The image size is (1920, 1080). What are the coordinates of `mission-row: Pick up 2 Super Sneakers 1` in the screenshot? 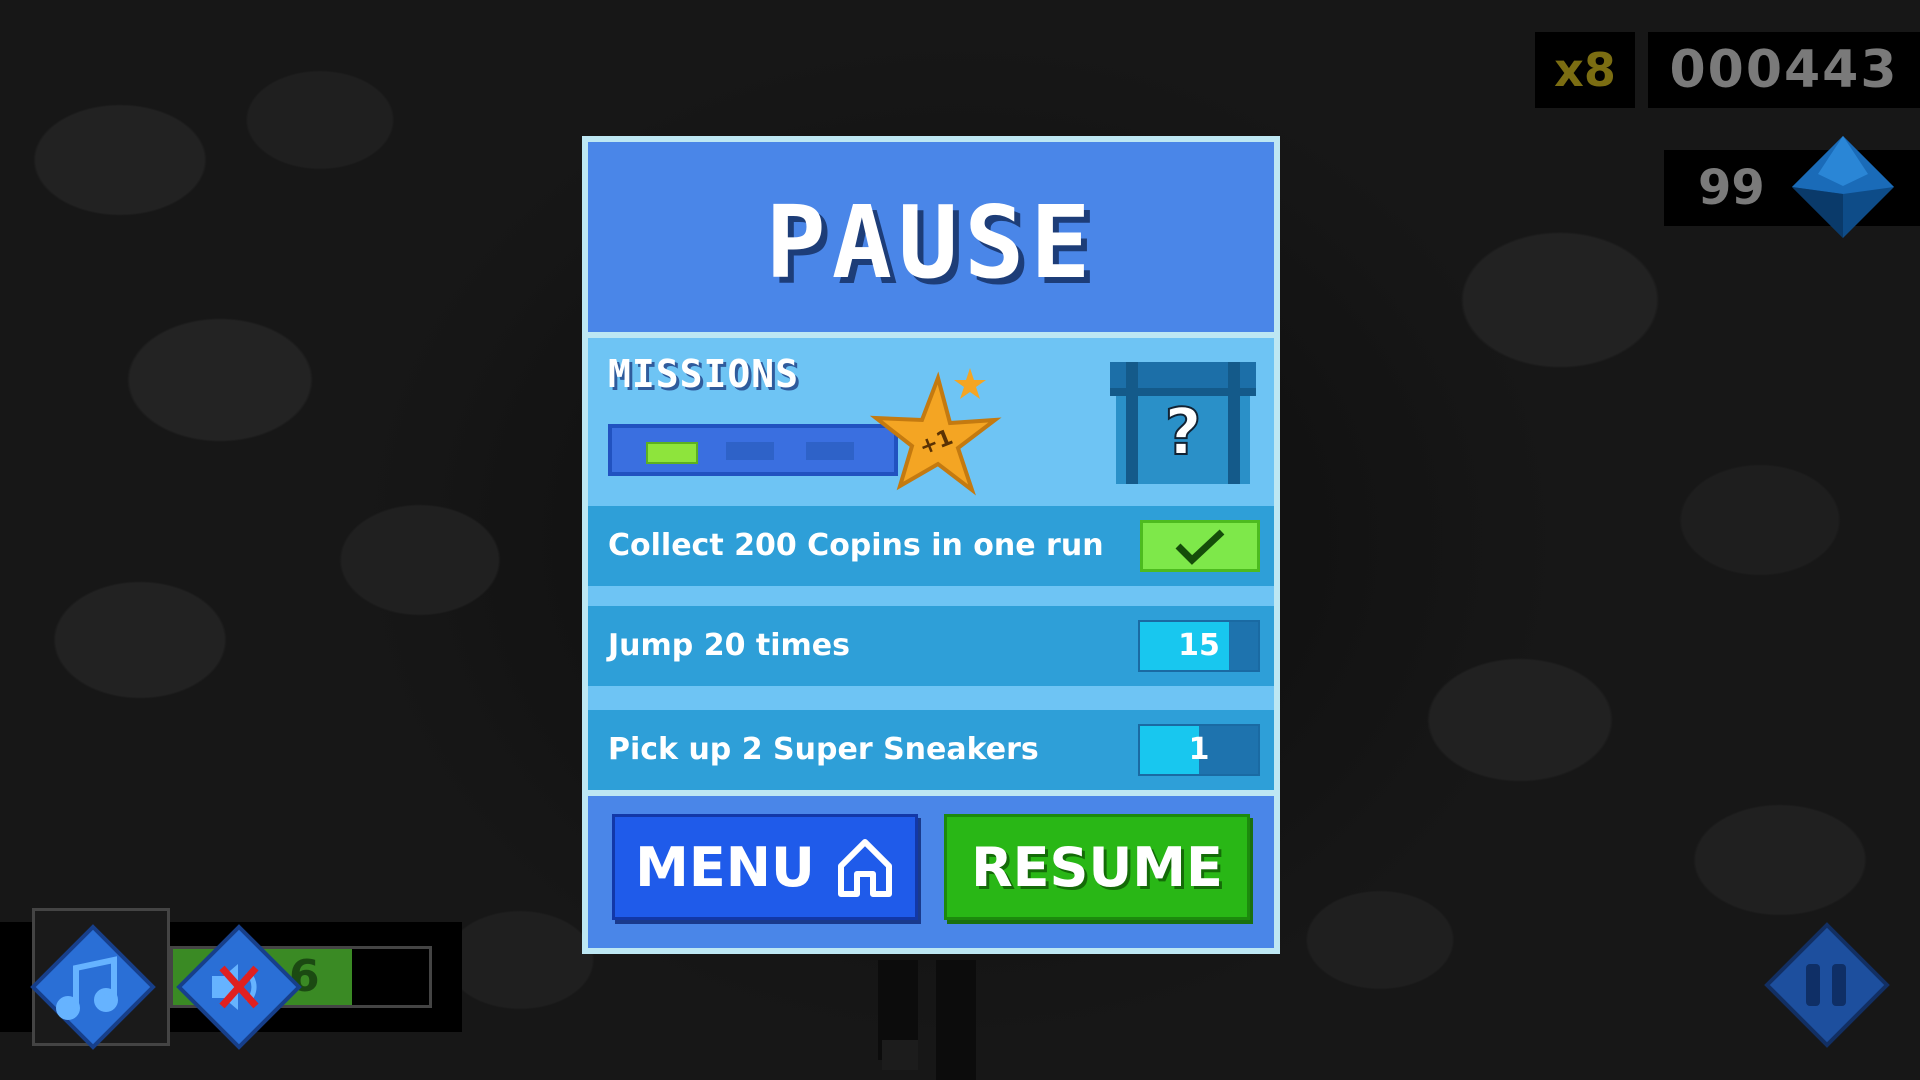 It's located at (931, 750).